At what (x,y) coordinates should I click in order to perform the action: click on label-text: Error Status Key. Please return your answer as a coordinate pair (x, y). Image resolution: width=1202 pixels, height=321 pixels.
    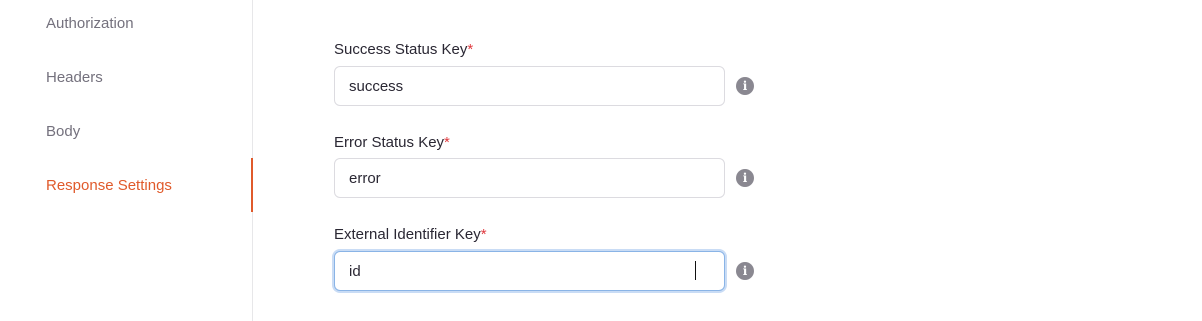
    Looking at the image, I should click on (389, 142).